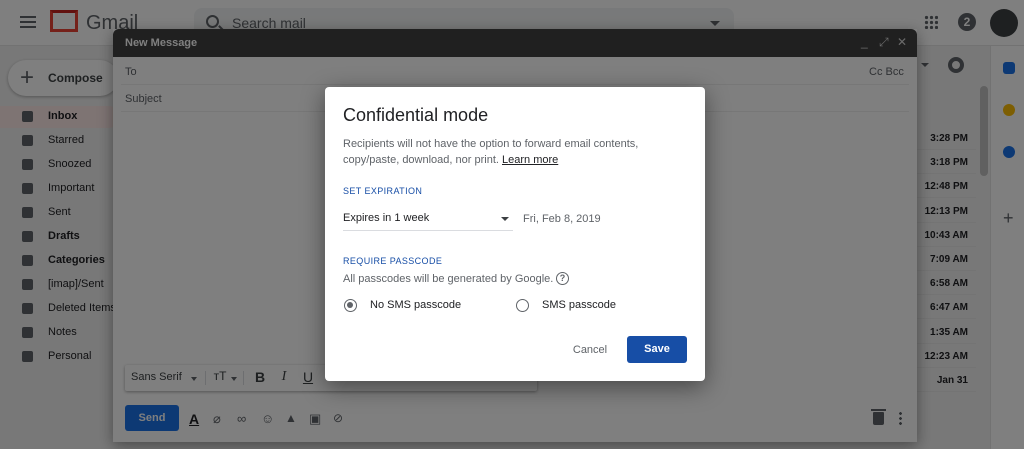  Describe the element at coordinates (416, 115) in the screenshot. I see `dialog-title: Confidential mode` at that location.